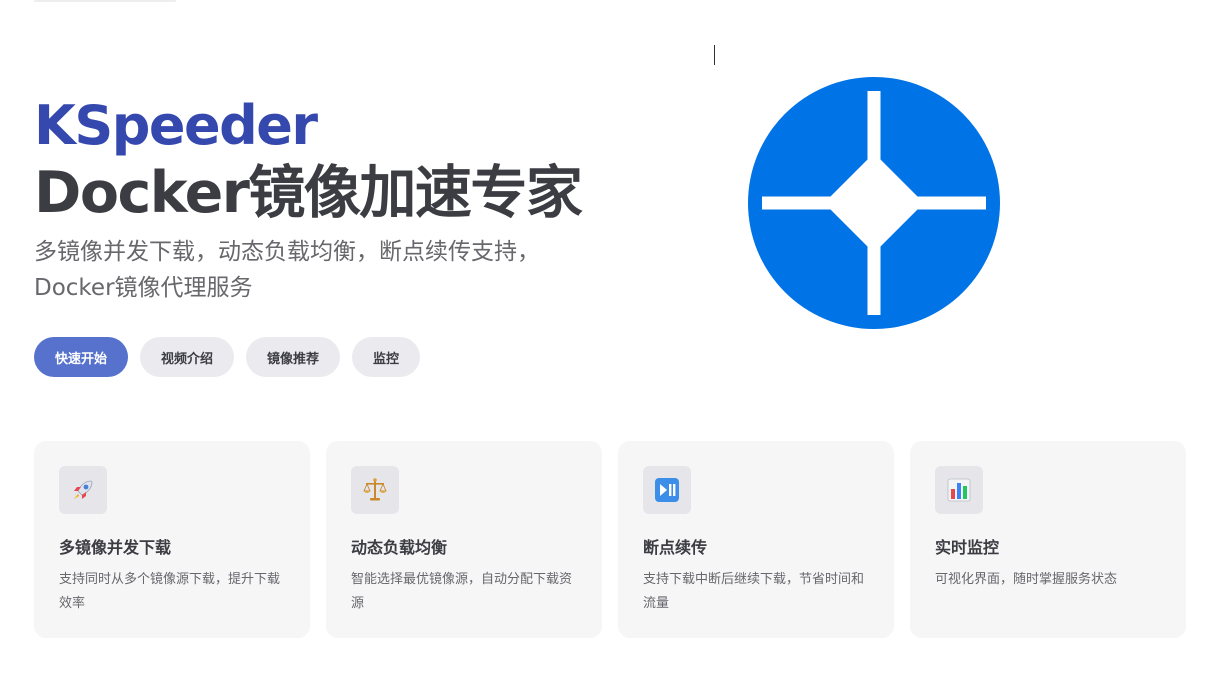  I want to click on feature-title: 多镜像并发下载, so click(115, 547).